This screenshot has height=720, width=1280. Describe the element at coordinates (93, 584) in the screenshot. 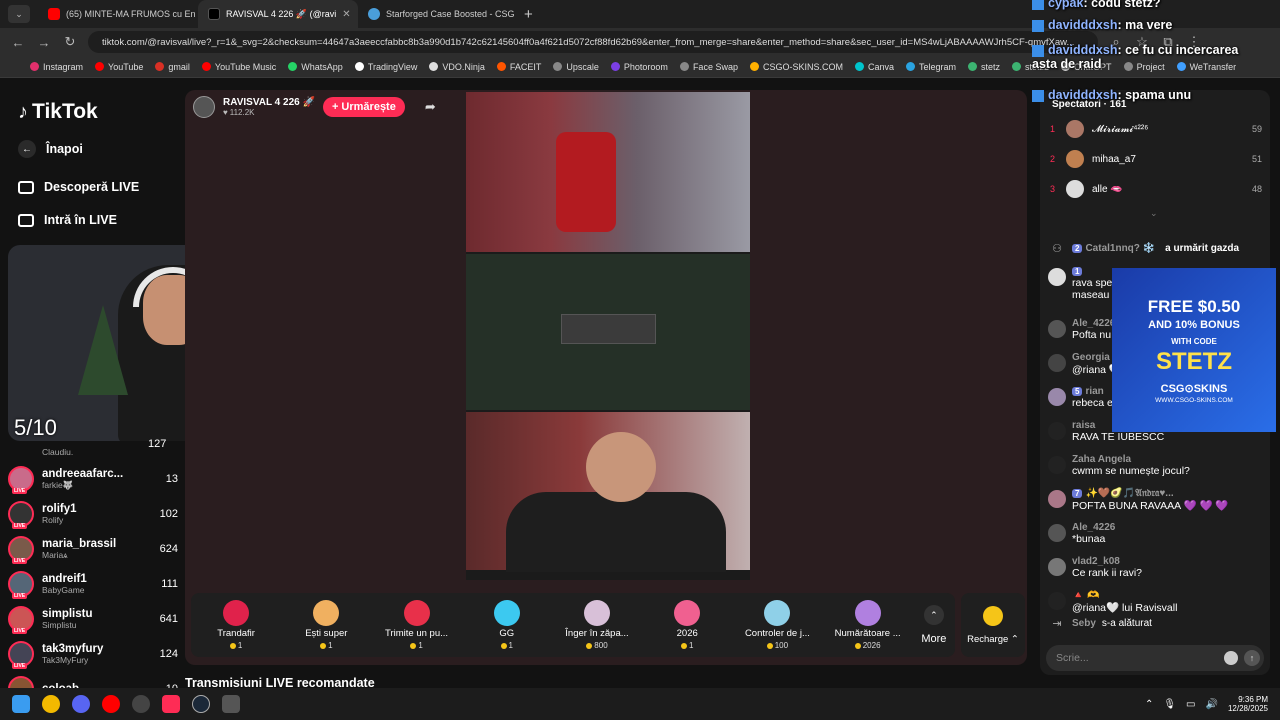

I see `followed-live-item: LIVE andreif1 BabyGame 111` at that location.